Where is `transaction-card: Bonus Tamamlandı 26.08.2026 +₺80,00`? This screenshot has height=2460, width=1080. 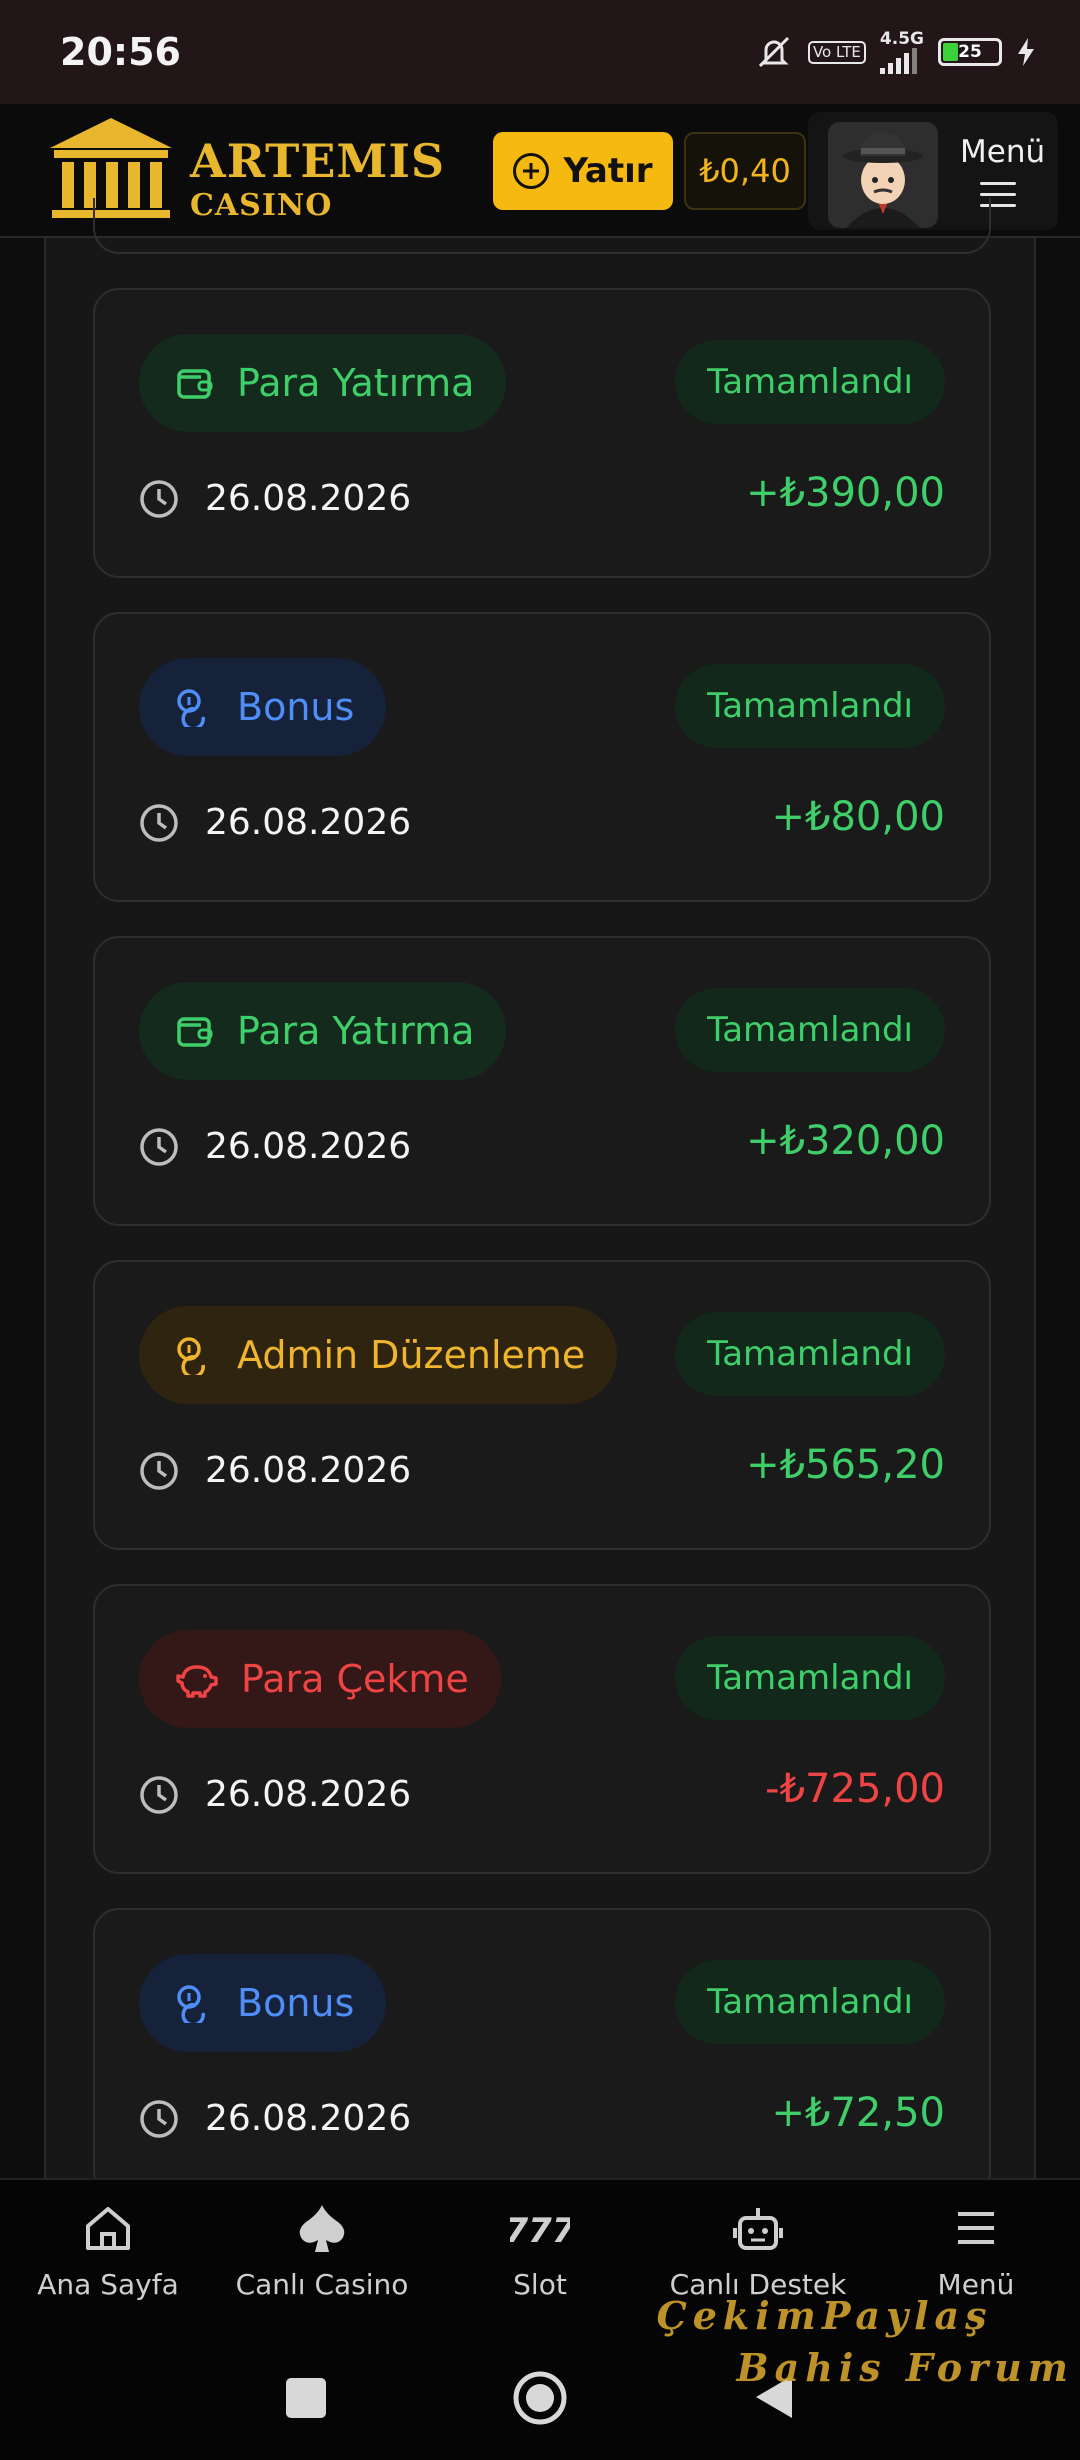
transaction-card: Bonus Tamamlandı 26.08.2026 +₺80,00 is located at coordinates (542, 757).